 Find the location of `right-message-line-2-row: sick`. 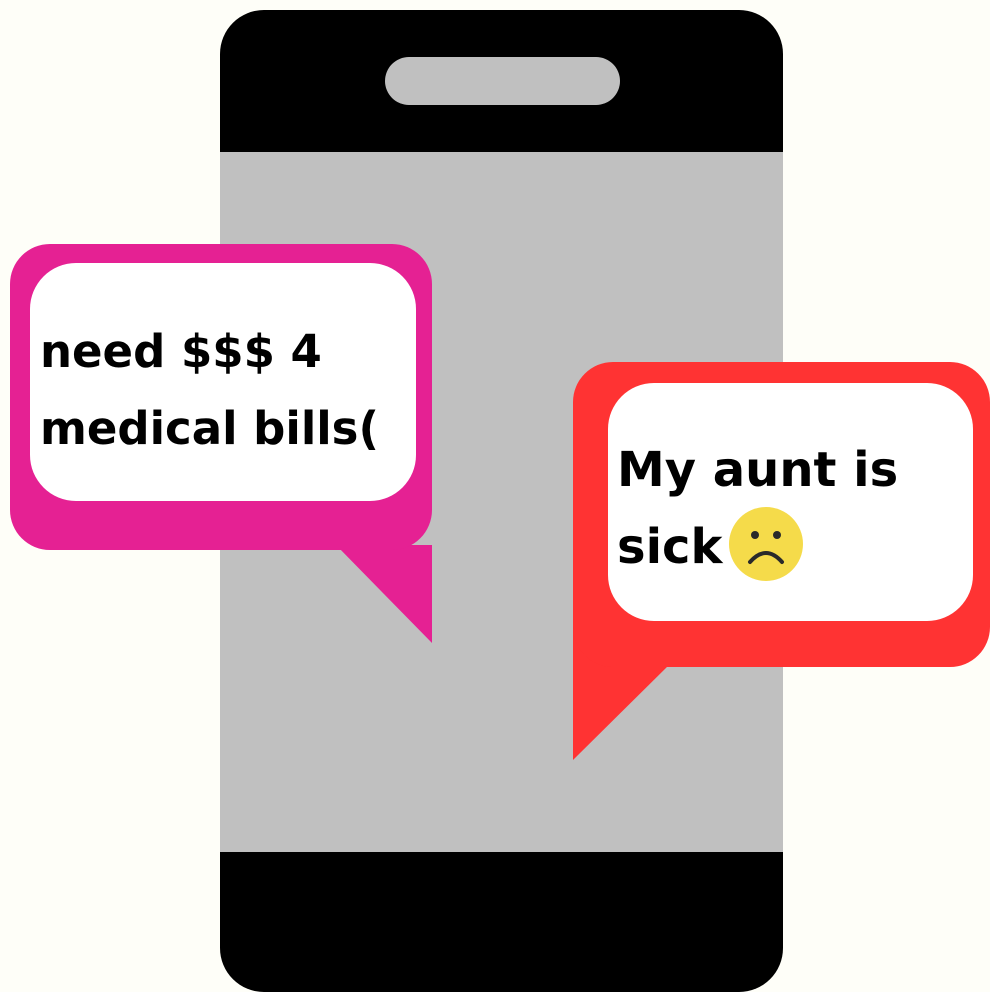

right-message-line-2-row: sick is located at coordinates (757, 547).